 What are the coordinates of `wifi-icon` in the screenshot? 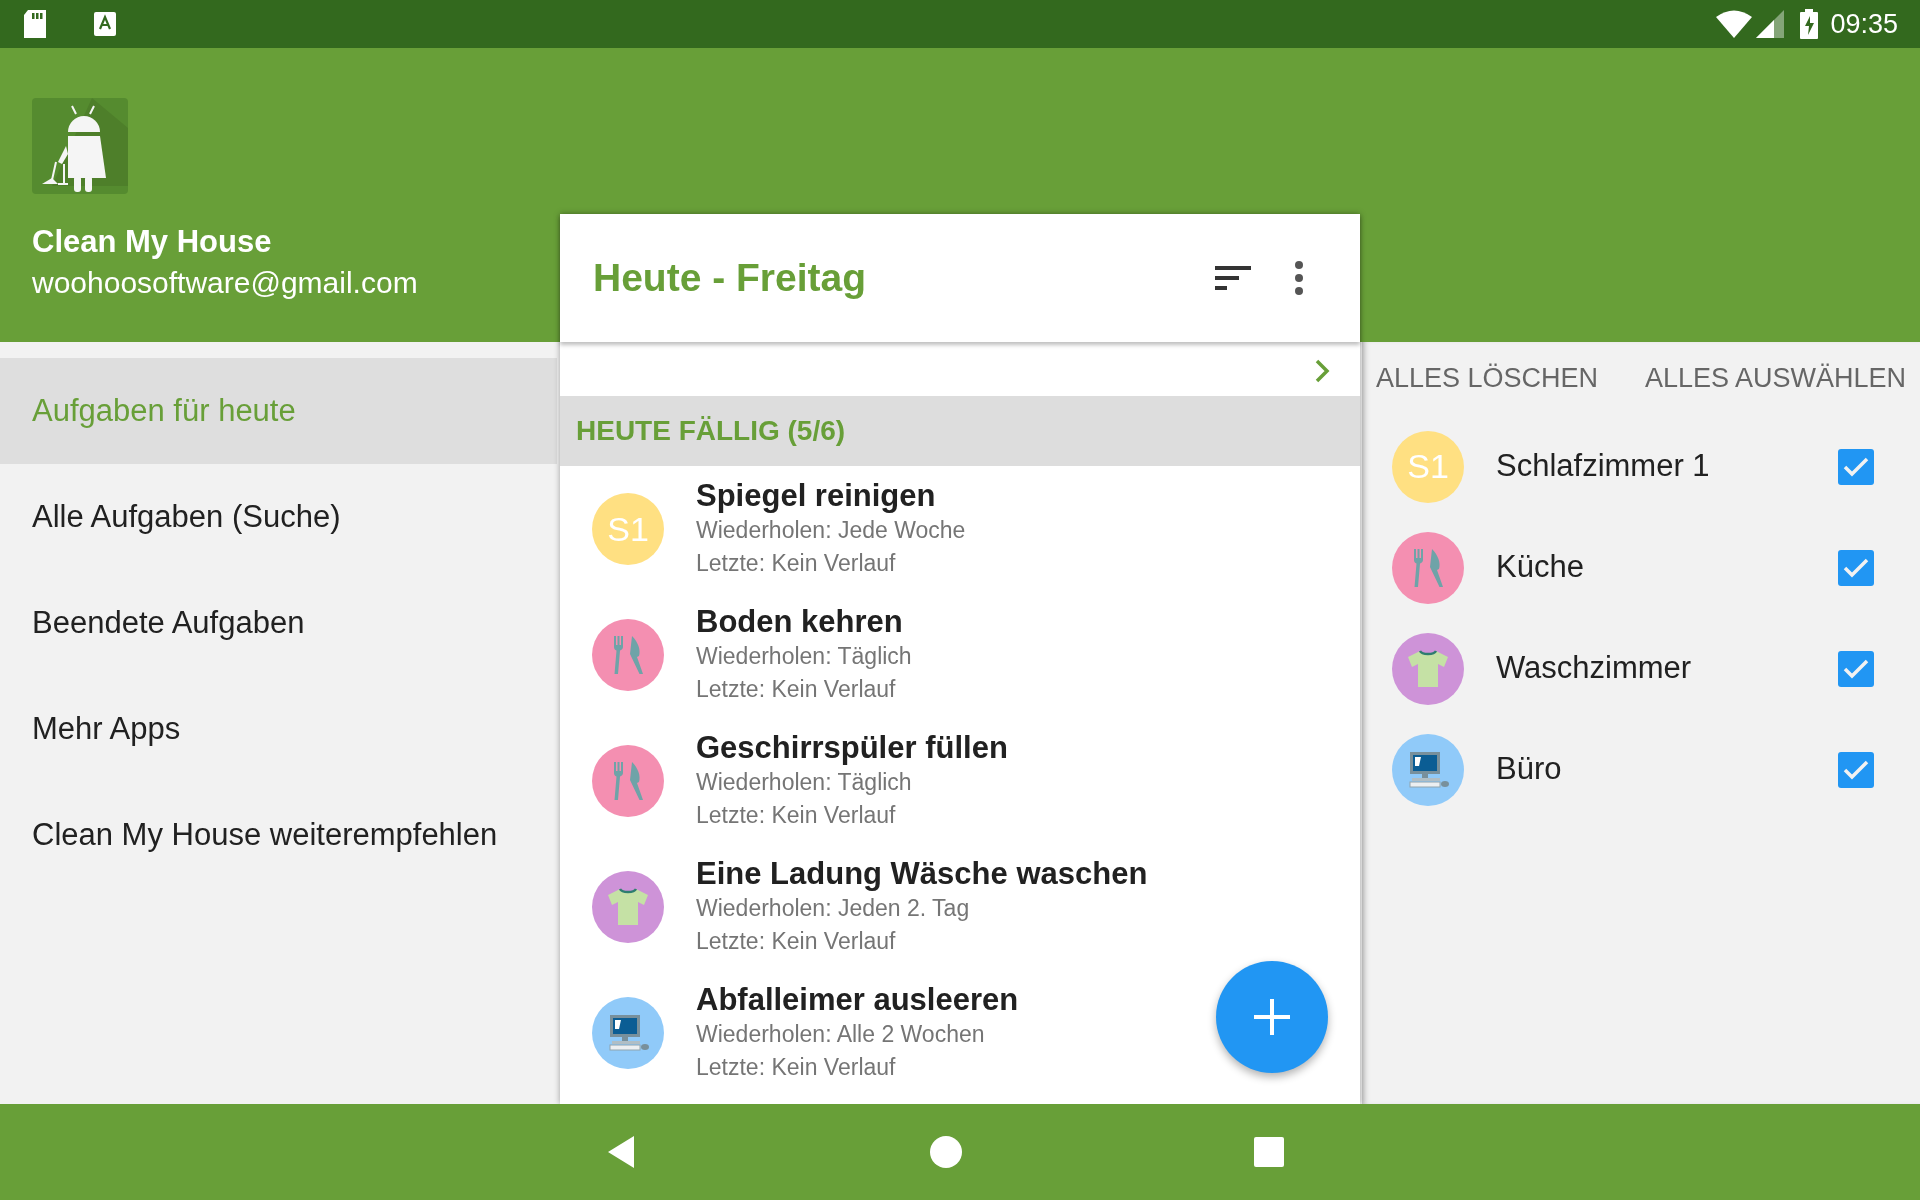 It's located at (1734, 24).